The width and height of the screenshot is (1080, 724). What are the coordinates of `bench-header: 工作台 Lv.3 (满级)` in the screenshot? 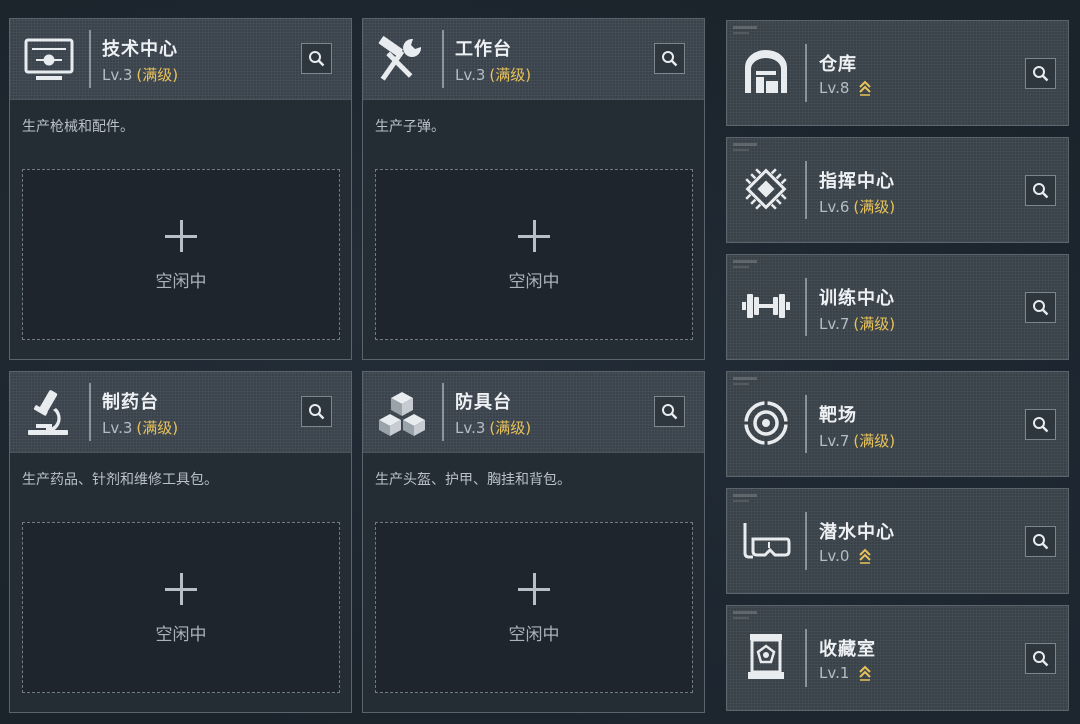 It's located at (533, 59).